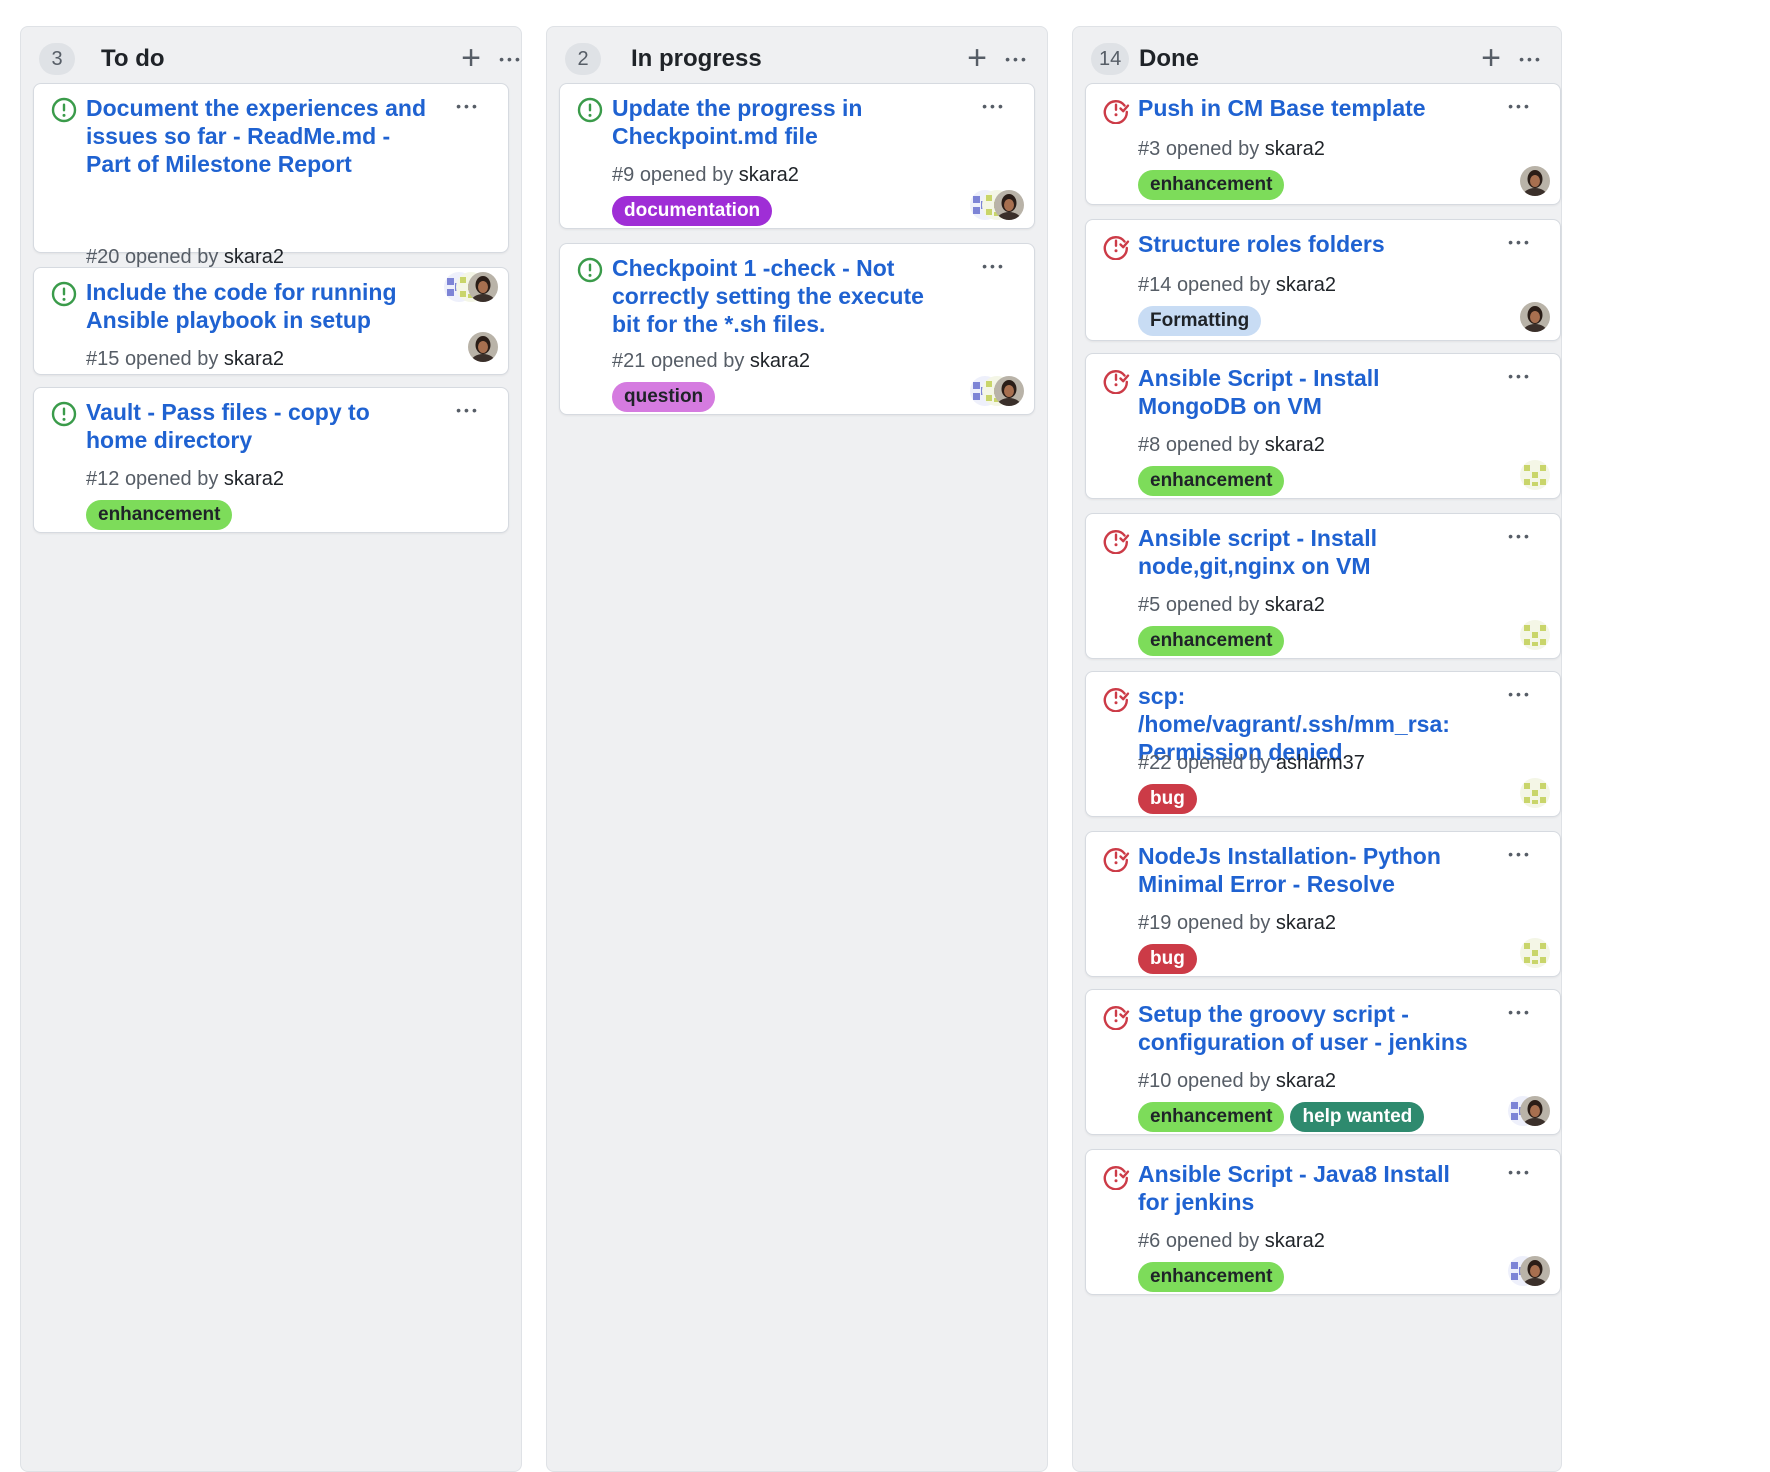 The image size is (1770, 1472). I want to click on issue-title-link: Ansible Script - Install MongoDB on VM, so click(1310, 392).